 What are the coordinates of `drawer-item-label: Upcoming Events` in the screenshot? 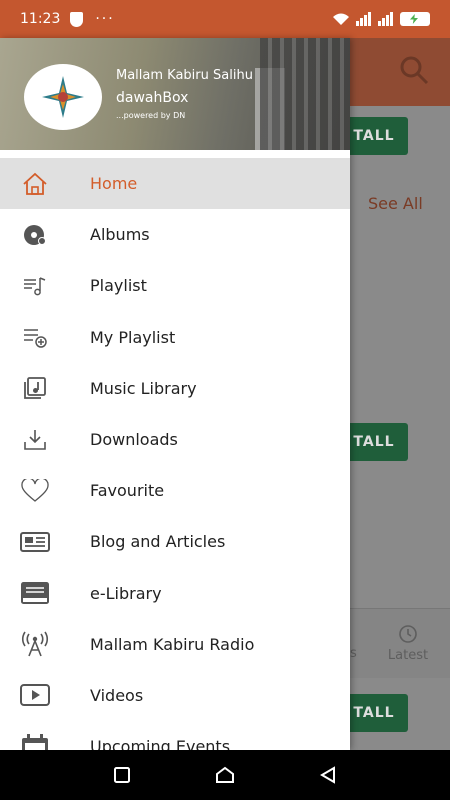 It's located at (160, 743).